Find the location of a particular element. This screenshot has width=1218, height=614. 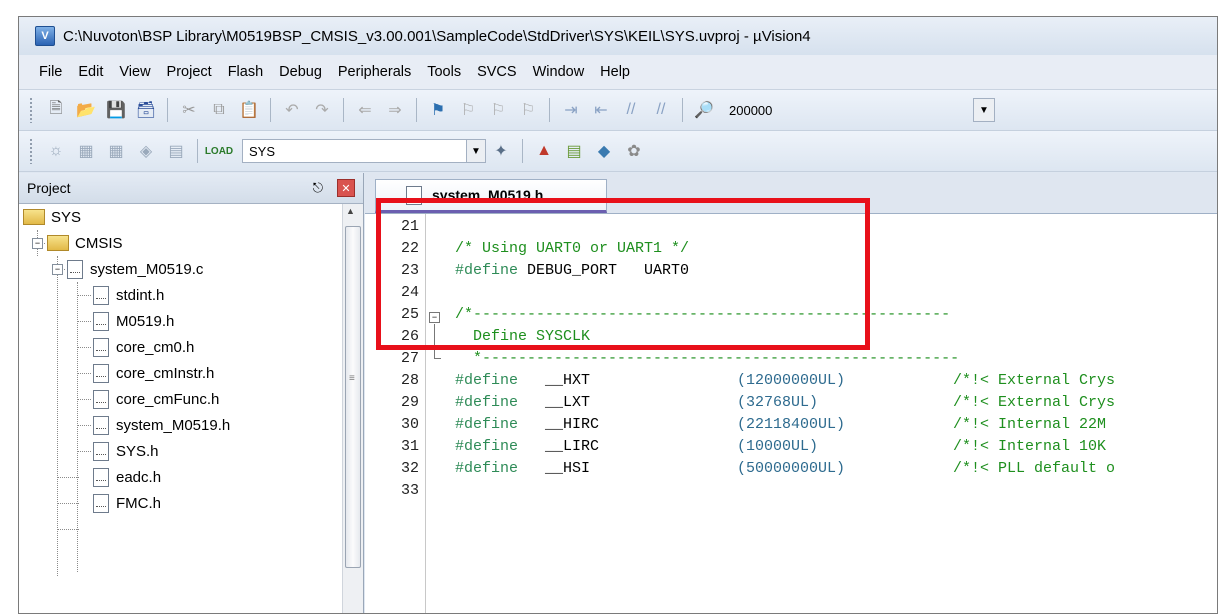

project-panel-header: Project ⎋ ✕ is located at coordinates (191, 188).